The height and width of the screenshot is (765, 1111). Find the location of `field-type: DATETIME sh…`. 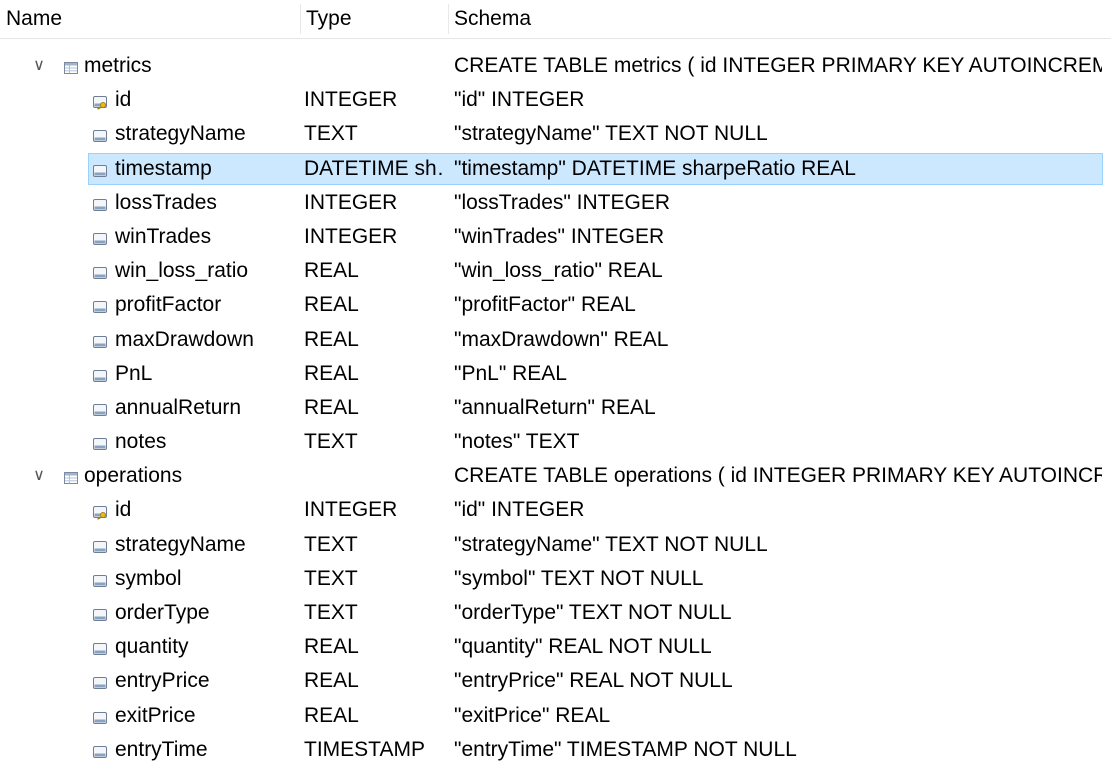

field-type: DATETIME sh… is located at coordinates (375, 168).